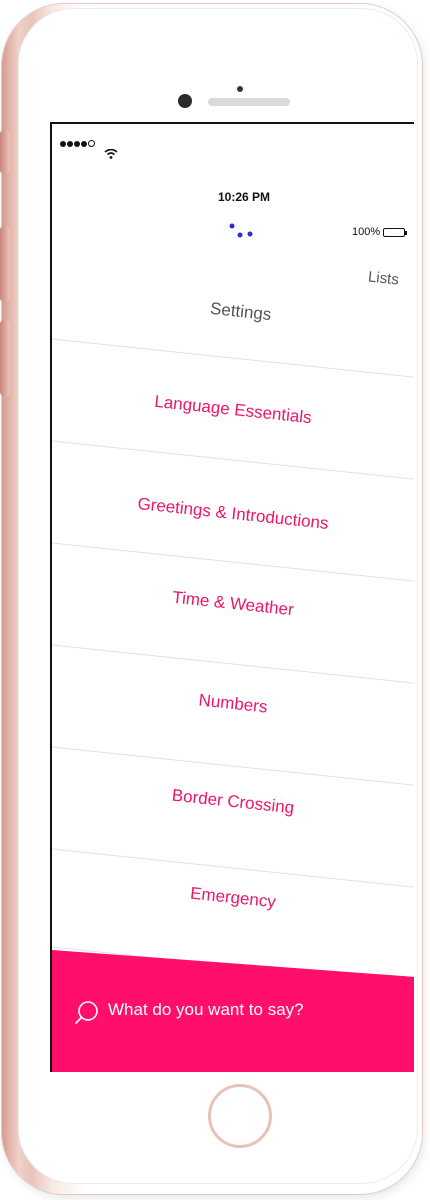 This screenshot has width=430, height=1200. What do you see at coordinates (249, 102) in the screenshot?
I see `earpiece-speaker` at bounding box center [249, 102].